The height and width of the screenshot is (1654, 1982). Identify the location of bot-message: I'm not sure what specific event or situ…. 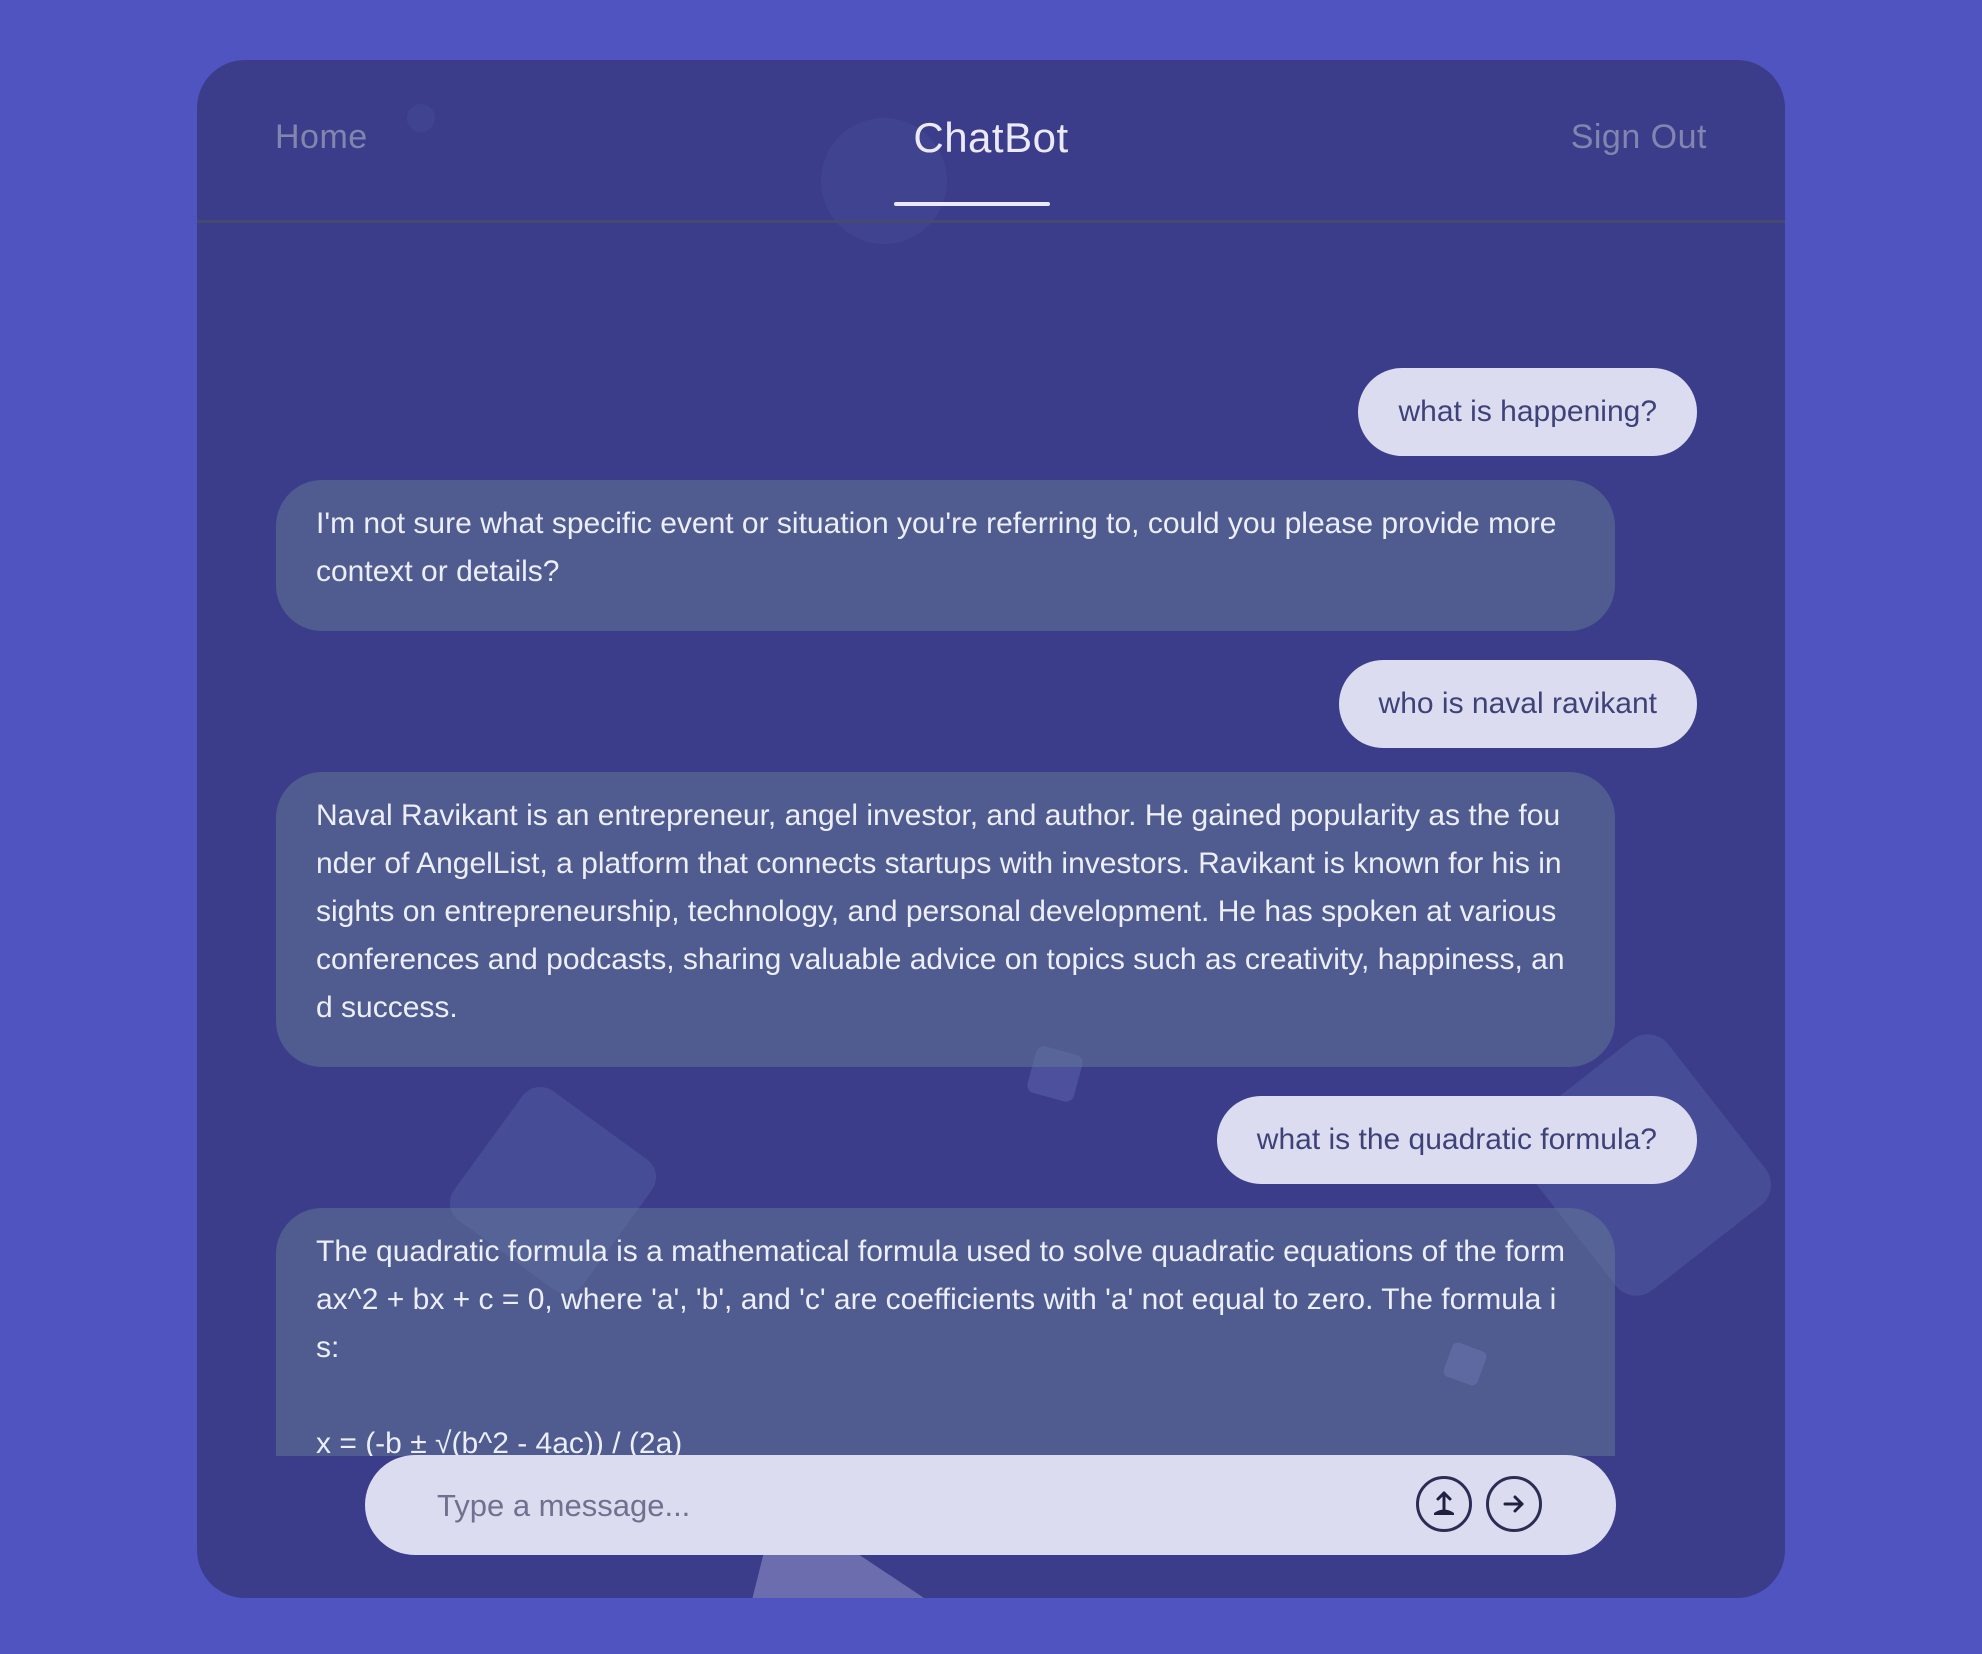
(945, 555).